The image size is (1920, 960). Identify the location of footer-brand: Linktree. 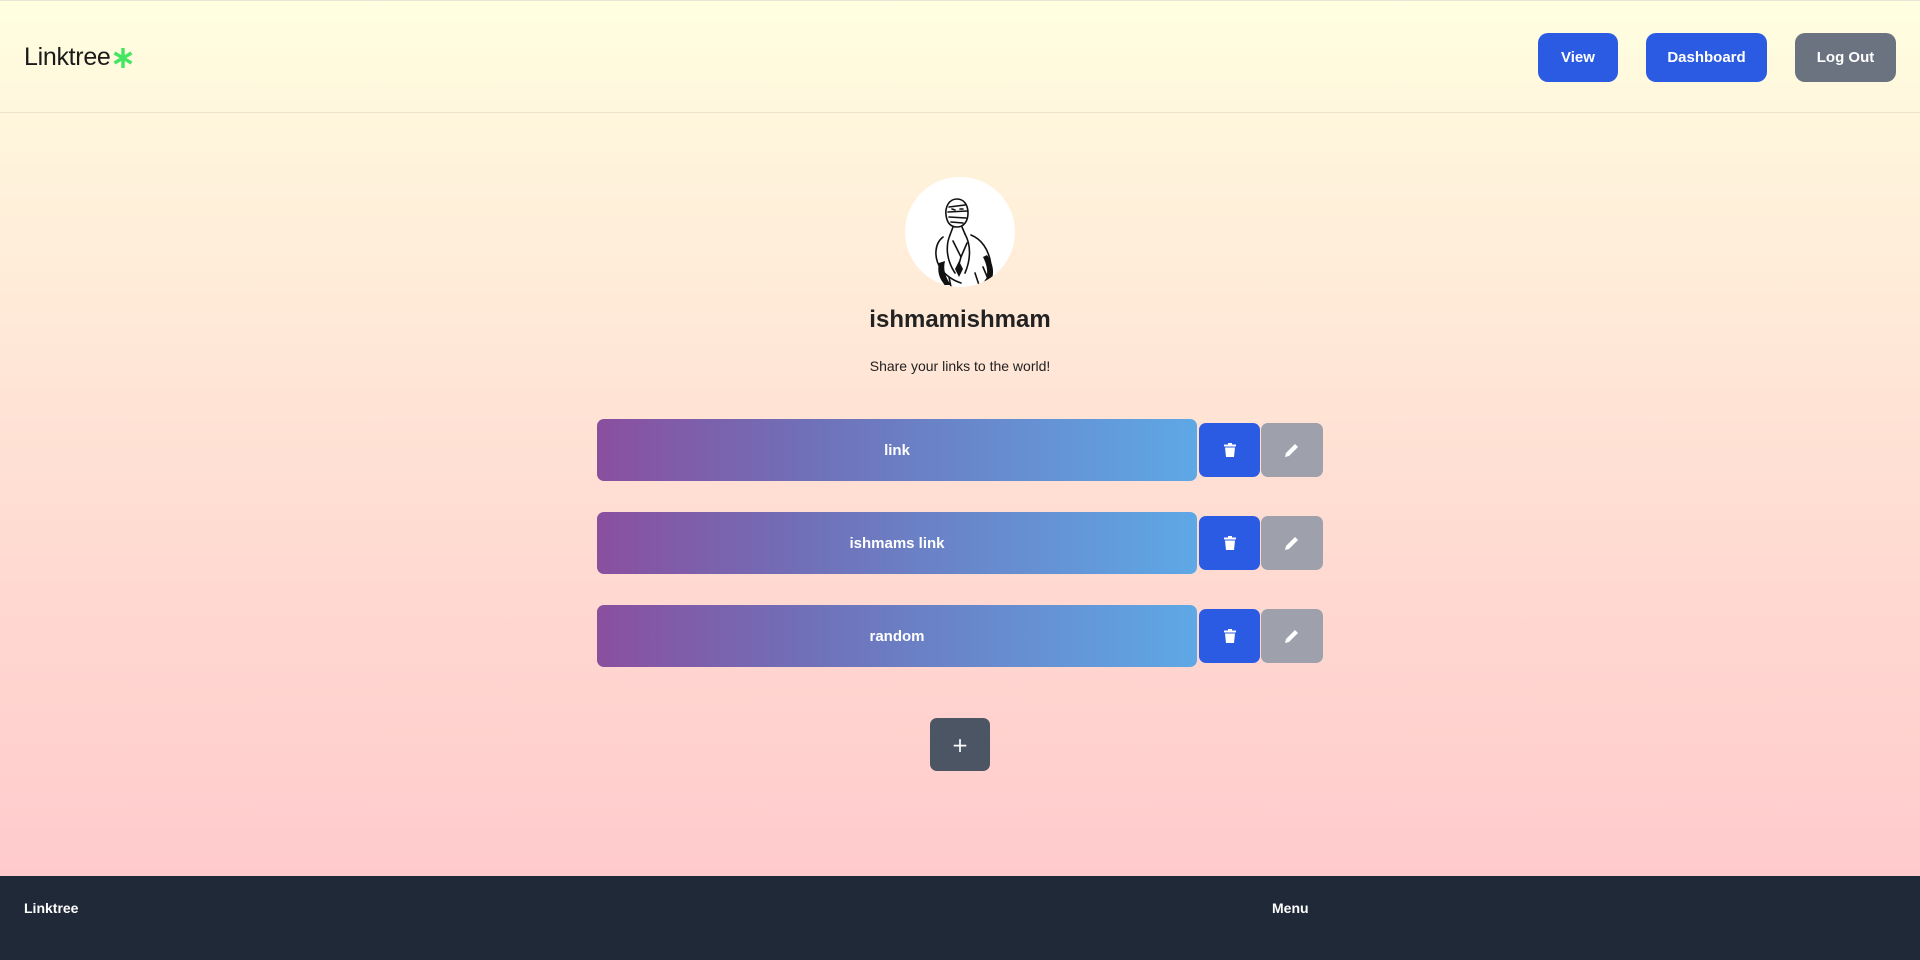
(51, 908).